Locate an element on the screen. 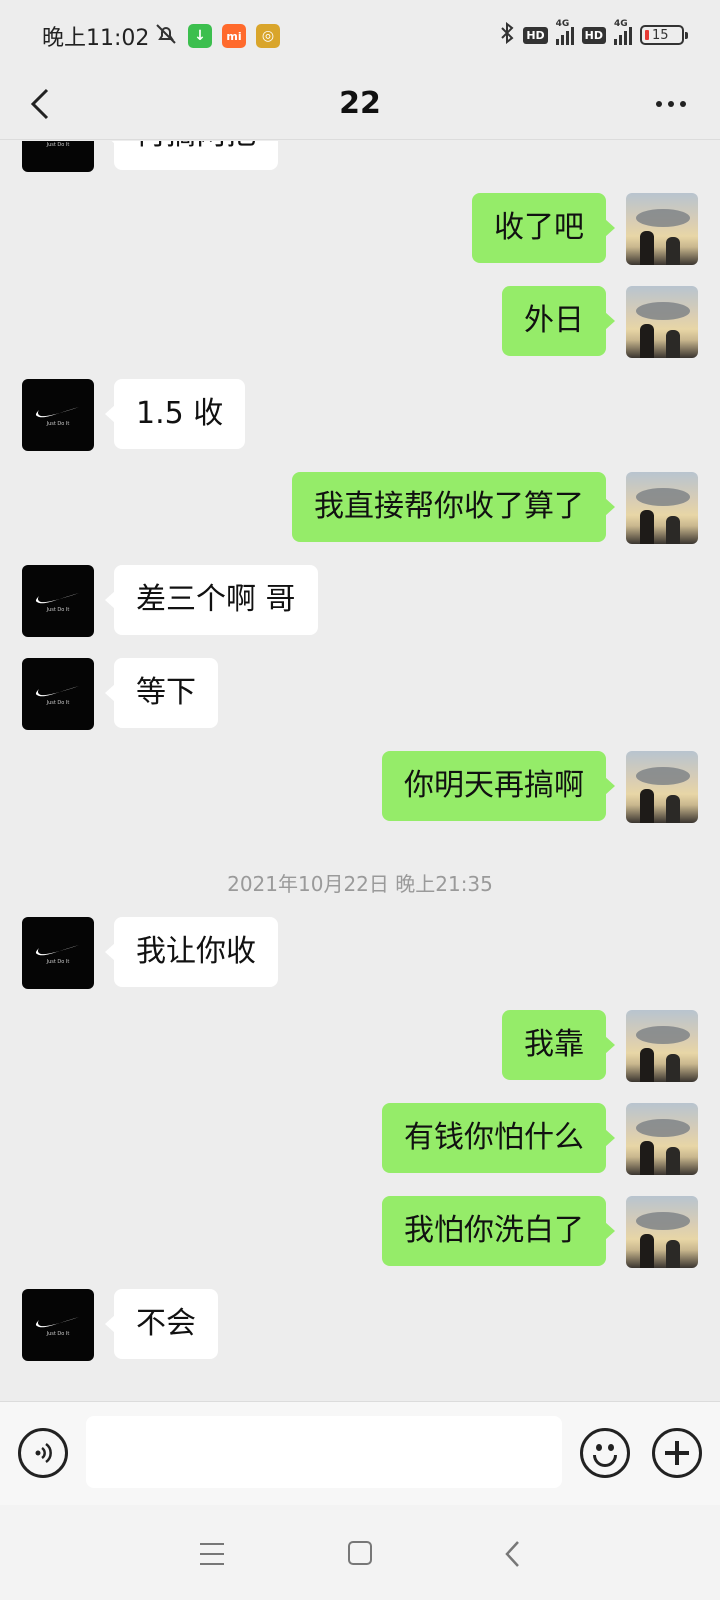 The image size is (720, 1600). download-icon: ↓ is located at coordinates (200, 36).